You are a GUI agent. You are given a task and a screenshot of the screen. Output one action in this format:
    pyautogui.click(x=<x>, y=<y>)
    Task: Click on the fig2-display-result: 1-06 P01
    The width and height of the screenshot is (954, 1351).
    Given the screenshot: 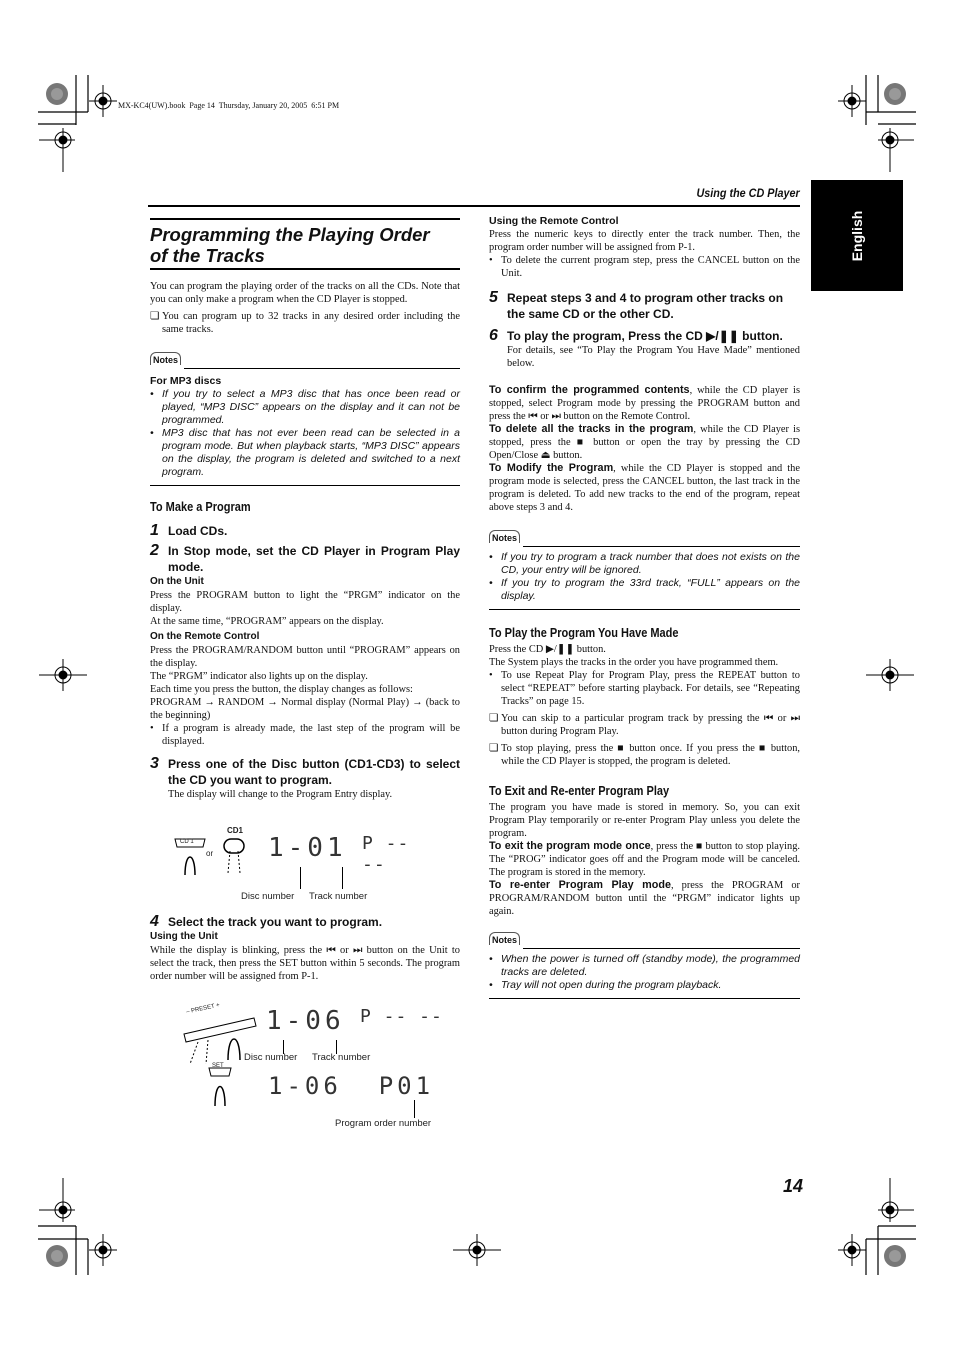 What is the action you would take?
    pyautogui.click(x=351, y=1086)
    